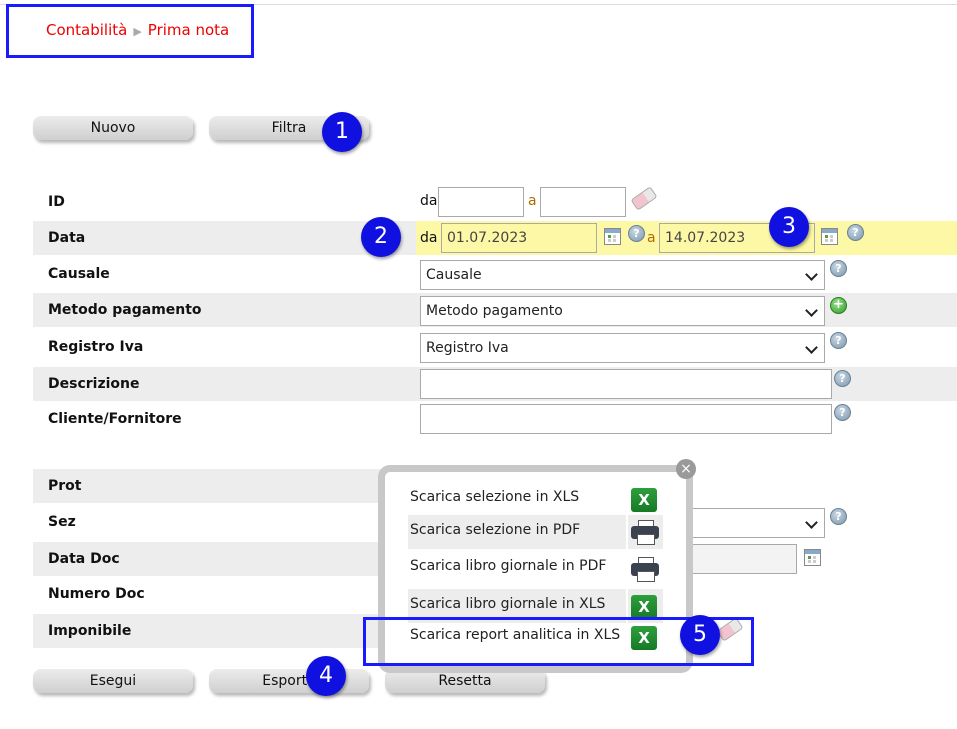 The image size is (957, 729). Describe the element at coordinates (96, 594) in the screenshot. I see `doc-number-label: Numero Doc` at that location.